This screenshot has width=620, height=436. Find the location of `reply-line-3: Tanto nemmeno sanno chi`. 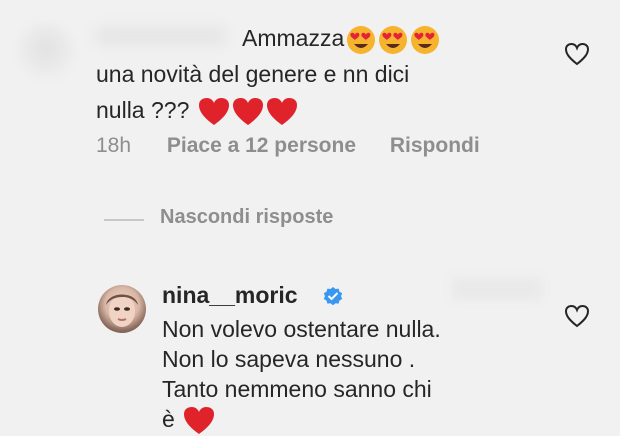

reply-line-3: Tanto nemmeno sanno chi is located at coordinates (297, 389).